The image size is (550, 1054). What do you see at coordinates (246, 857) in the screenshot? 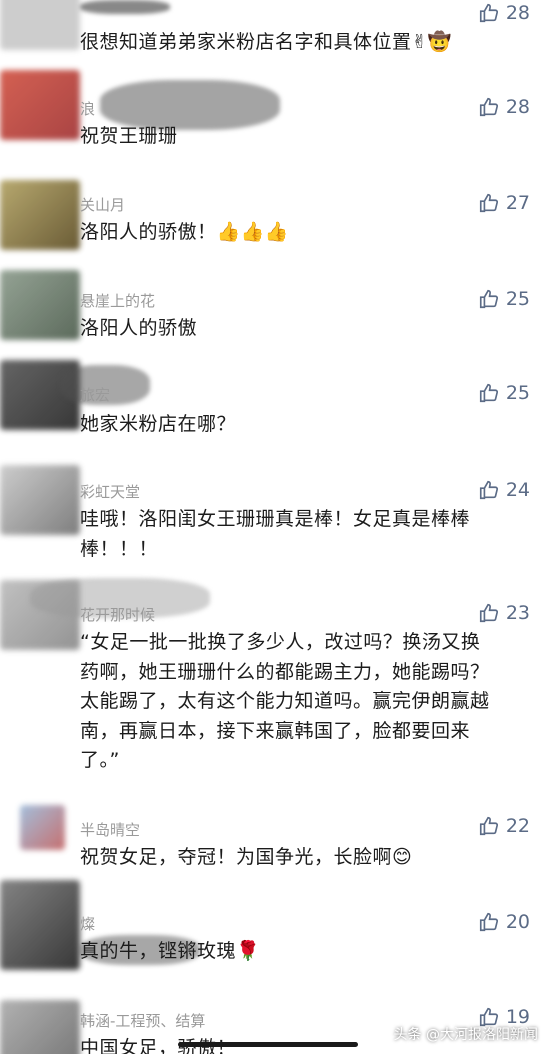
I see `comment-text: 祝贺女足，夺冠！为国争光，长脸啊😊` at bounding box center [246, 857].